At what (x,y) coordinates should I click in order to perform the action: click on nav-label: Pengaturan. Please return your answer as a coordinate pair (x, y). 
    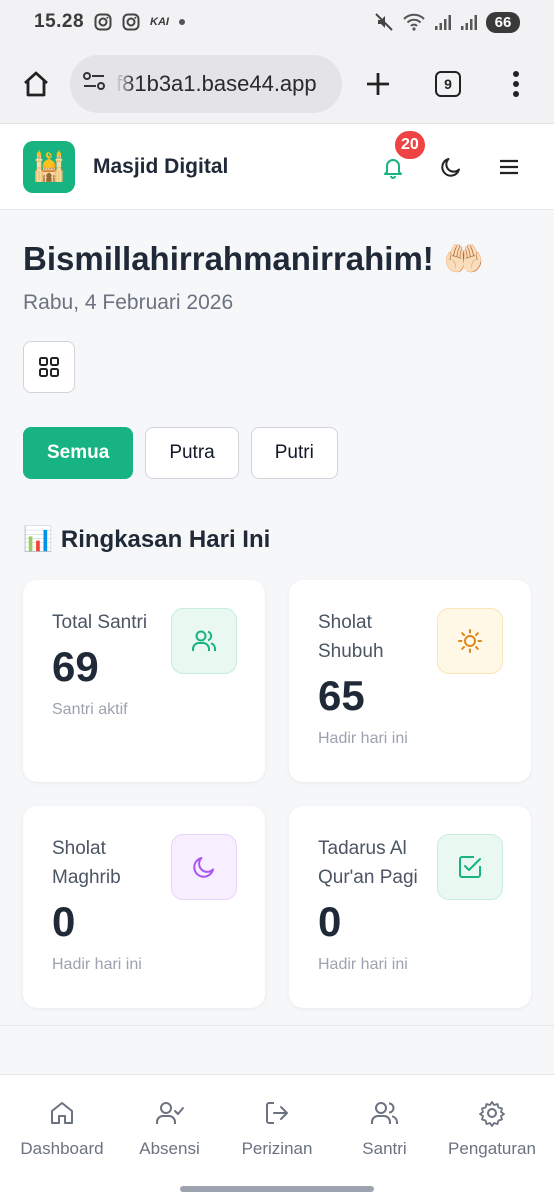
    Looking at the image, I should click on (492, 1148).